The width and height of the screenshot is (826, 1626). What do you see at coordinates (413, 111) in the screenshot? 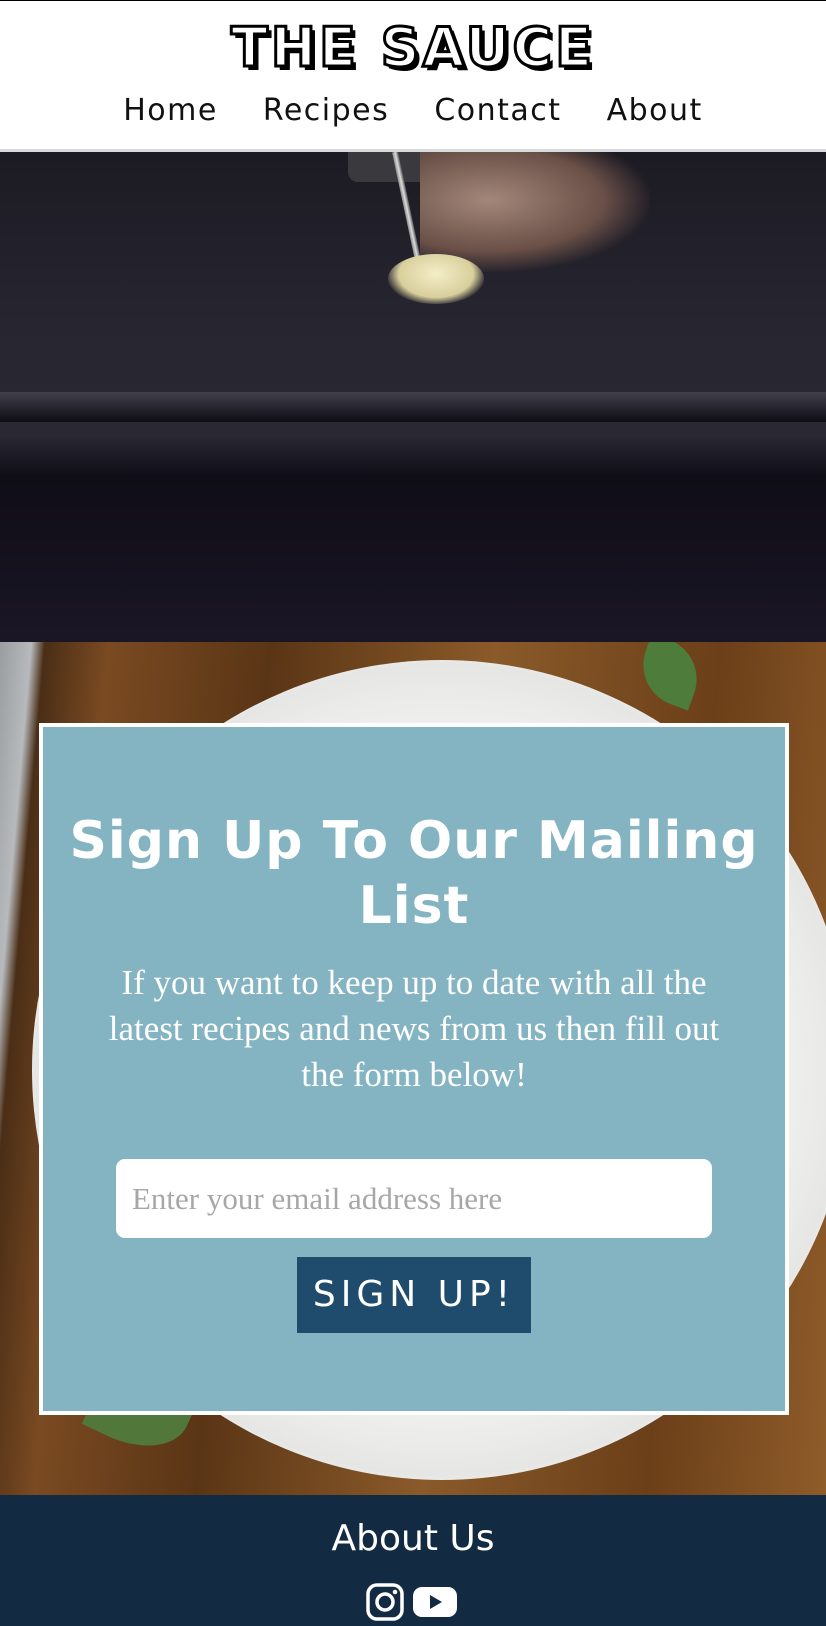
I see `main-nav: Home Recipes Contact About` at bounding box center [413, 111].